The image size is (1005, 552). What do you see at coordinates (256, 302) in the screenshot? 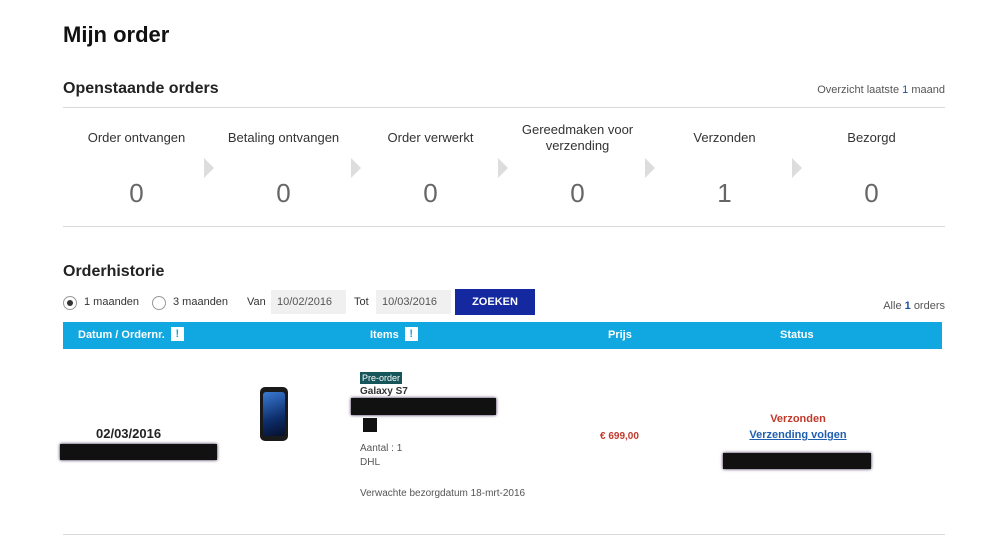
I see `from-label: Van` at bounding box center [256, 302].